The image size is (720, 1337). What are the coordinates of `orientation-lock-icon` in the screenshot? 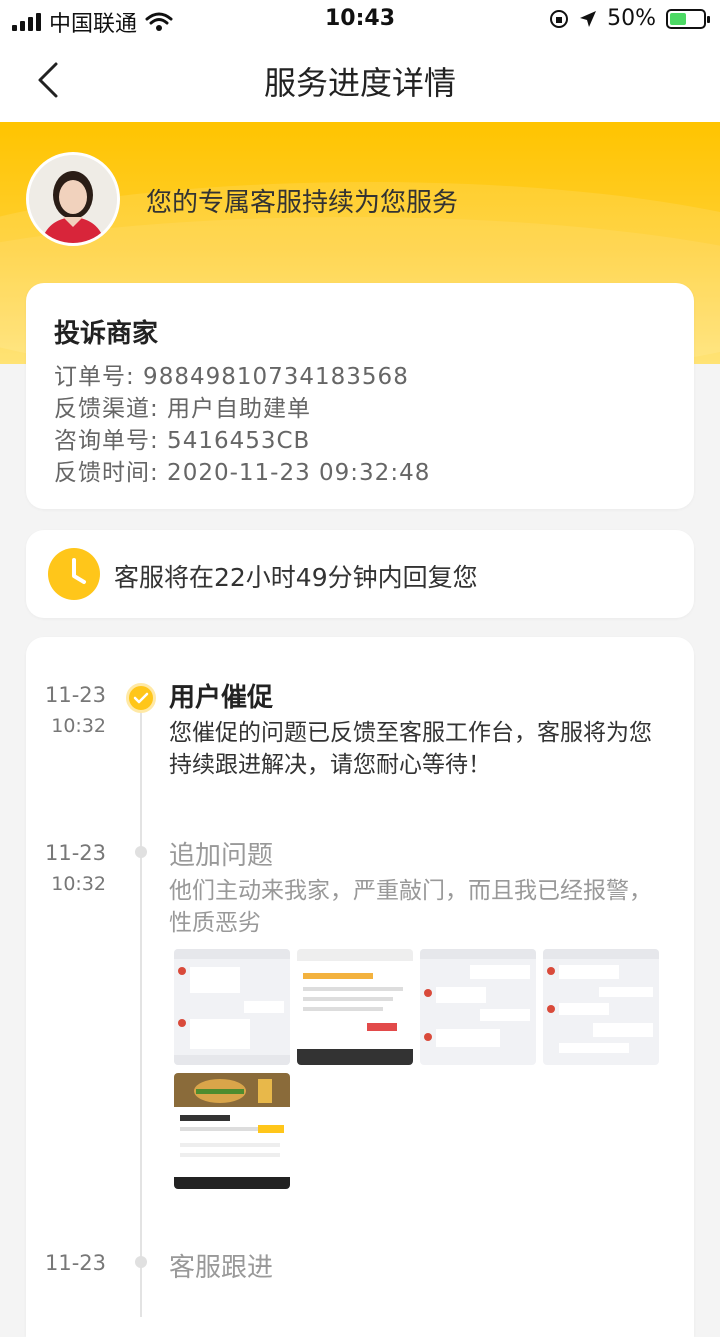 It's located at (559, 18).